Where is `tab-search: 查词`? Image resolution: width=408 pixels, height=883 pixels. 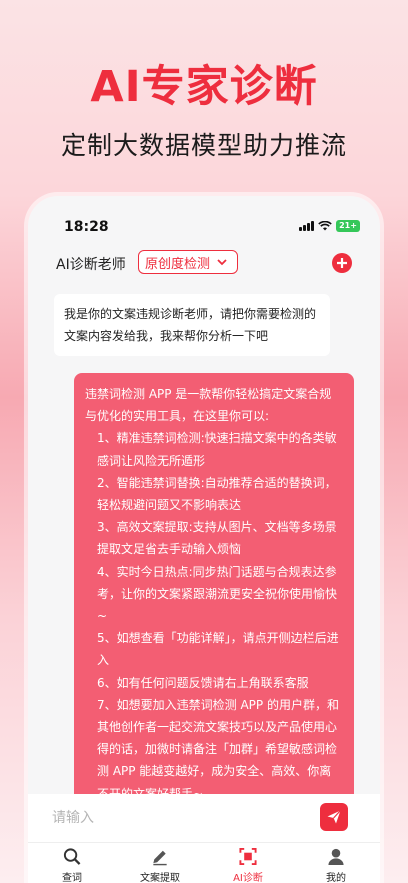
tab-search: 查词 is located at coordinates (72, 863).